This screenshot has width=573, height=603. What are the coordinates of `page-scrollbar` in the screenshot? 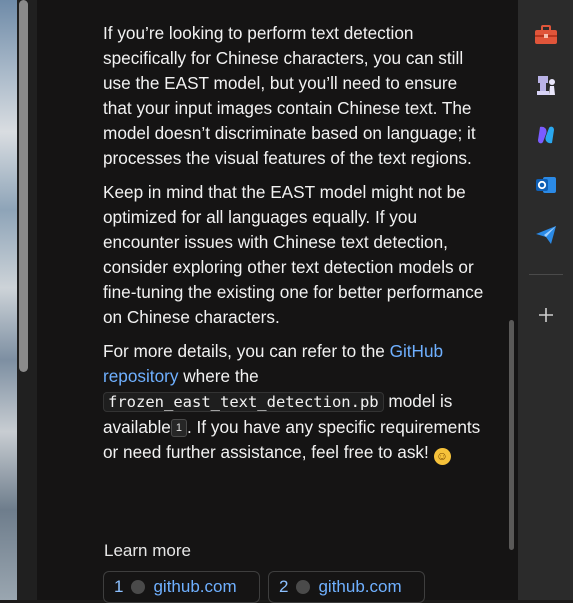 It's located at (23, 186).